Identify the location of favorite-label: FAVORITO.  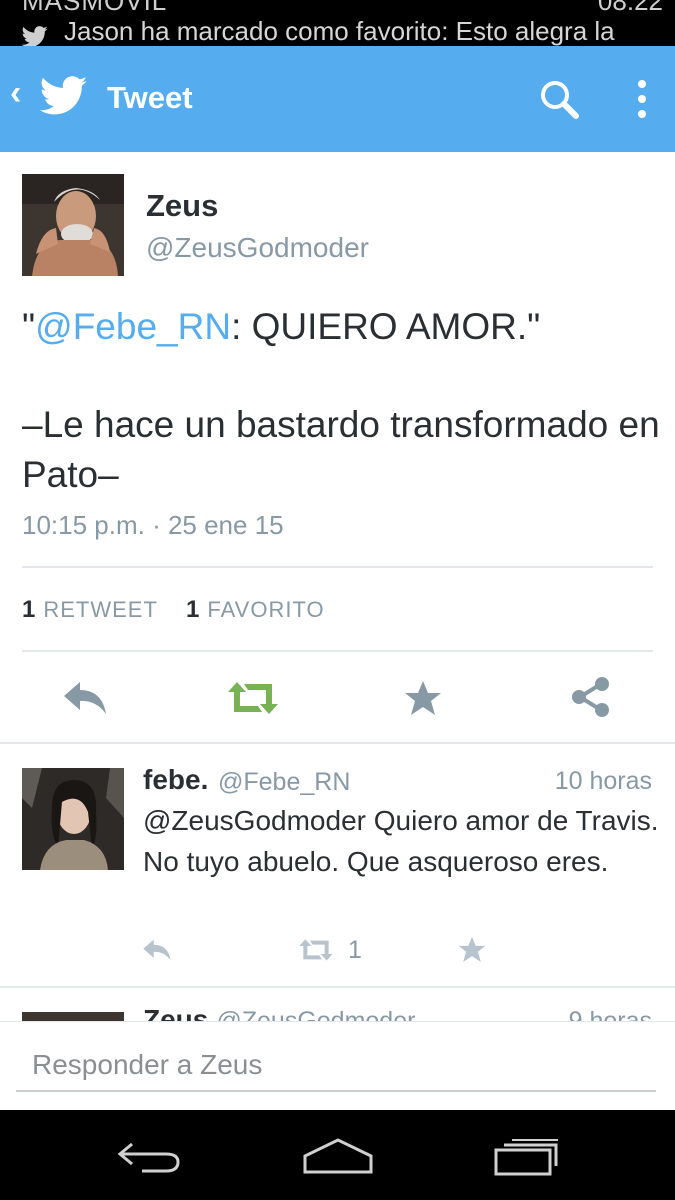
(265, 609).